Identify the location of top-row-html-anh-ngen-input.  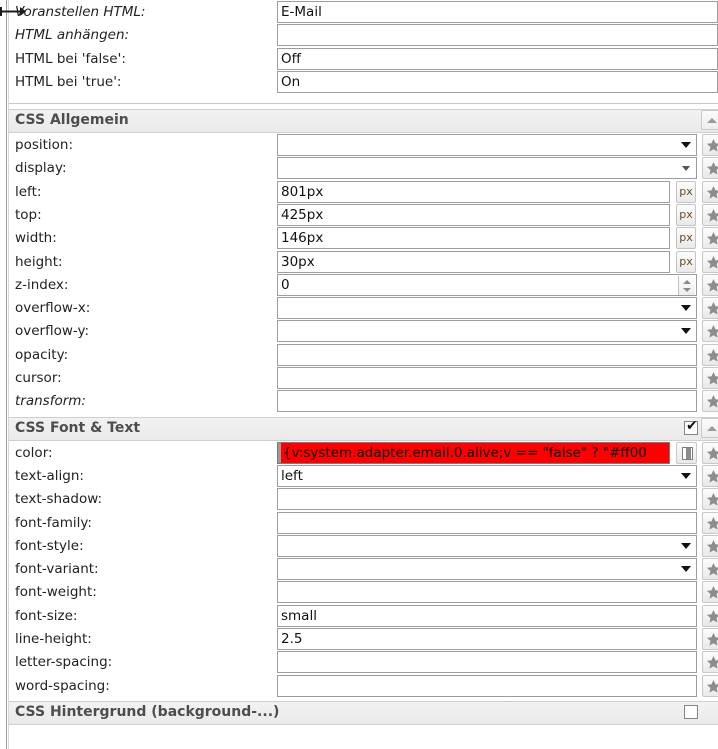
(497, 35).